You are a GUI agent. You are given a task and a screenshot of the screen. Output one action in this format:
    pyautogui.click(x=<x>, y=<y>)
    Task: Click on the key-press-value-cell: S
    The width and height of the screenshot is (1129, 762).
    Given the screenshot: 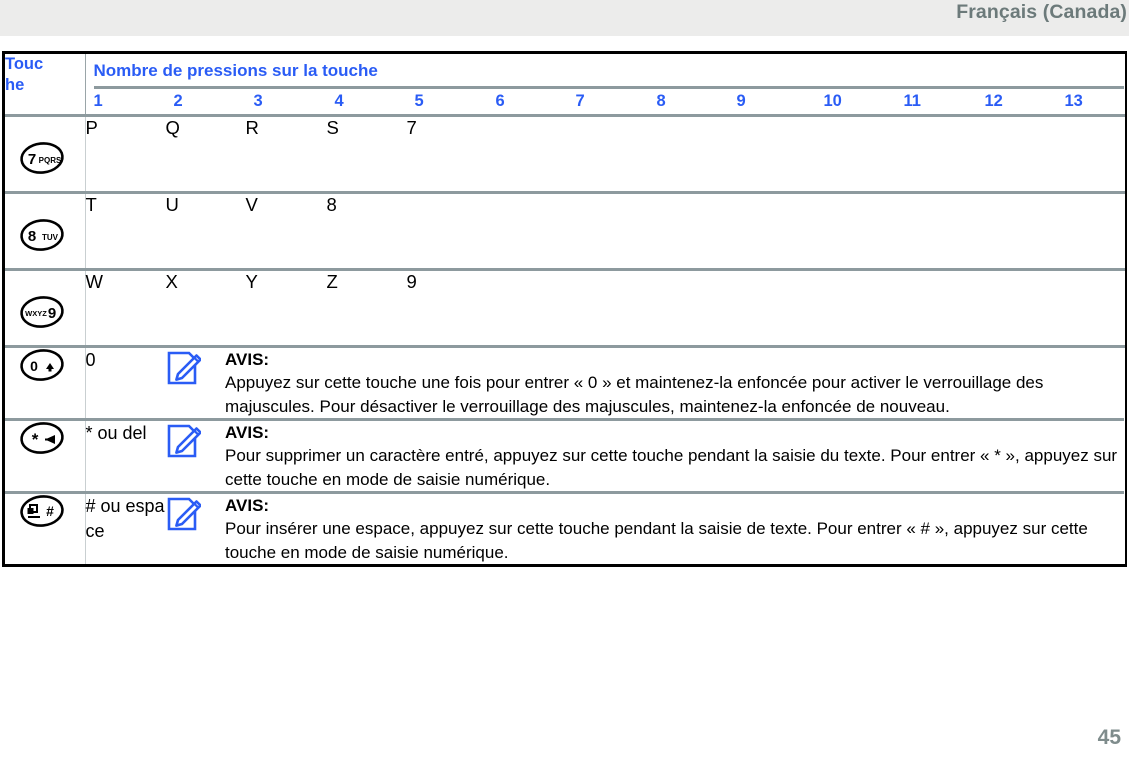 What is the action you would take?
    pyautogui.click(x=366, y=153)
    